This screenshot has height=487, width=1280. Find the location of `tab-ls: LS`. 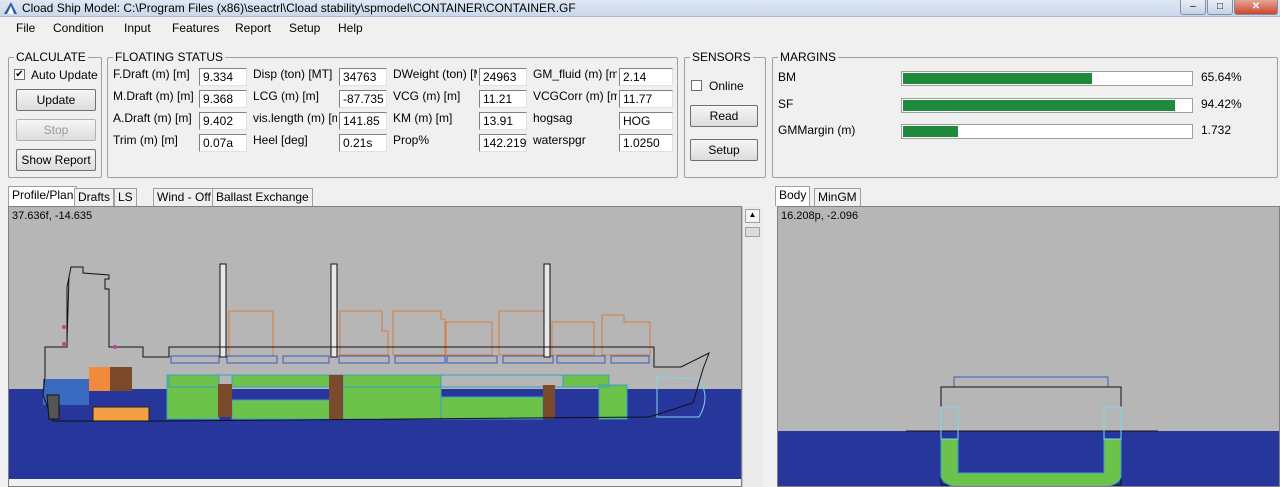

tab-ls: LS is located at coordinates (125, 197).